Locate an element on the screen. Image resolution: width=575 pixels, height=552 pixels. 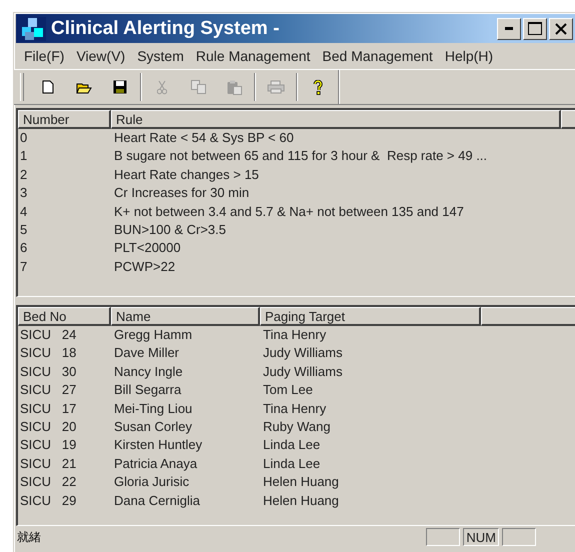
folder-icon is located at coordinates (84, 87).